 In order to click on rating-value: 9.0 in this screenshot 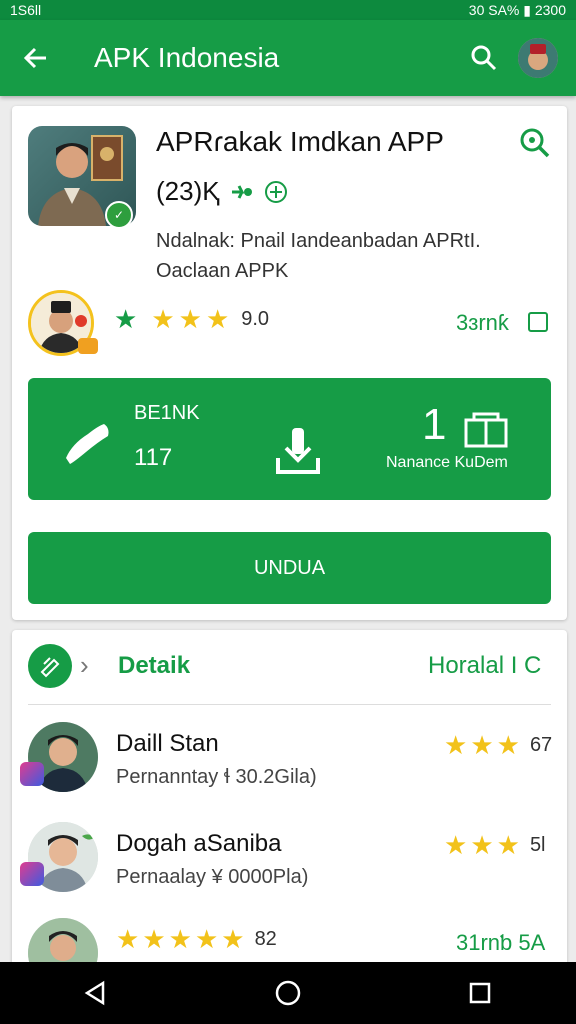, I will do `click(255, 318)`.